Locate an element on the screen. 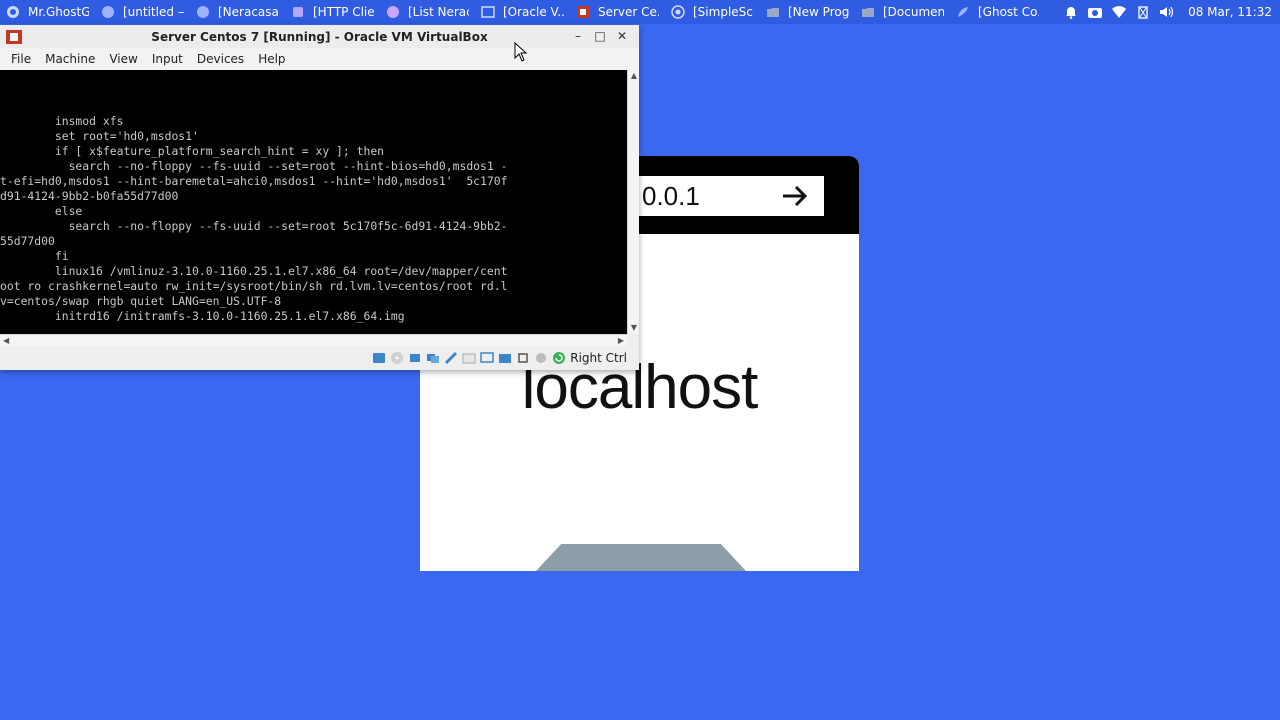 The image size is (1280, 720). scroll-left-icon: ◀ is located at coordinates (6, 340).